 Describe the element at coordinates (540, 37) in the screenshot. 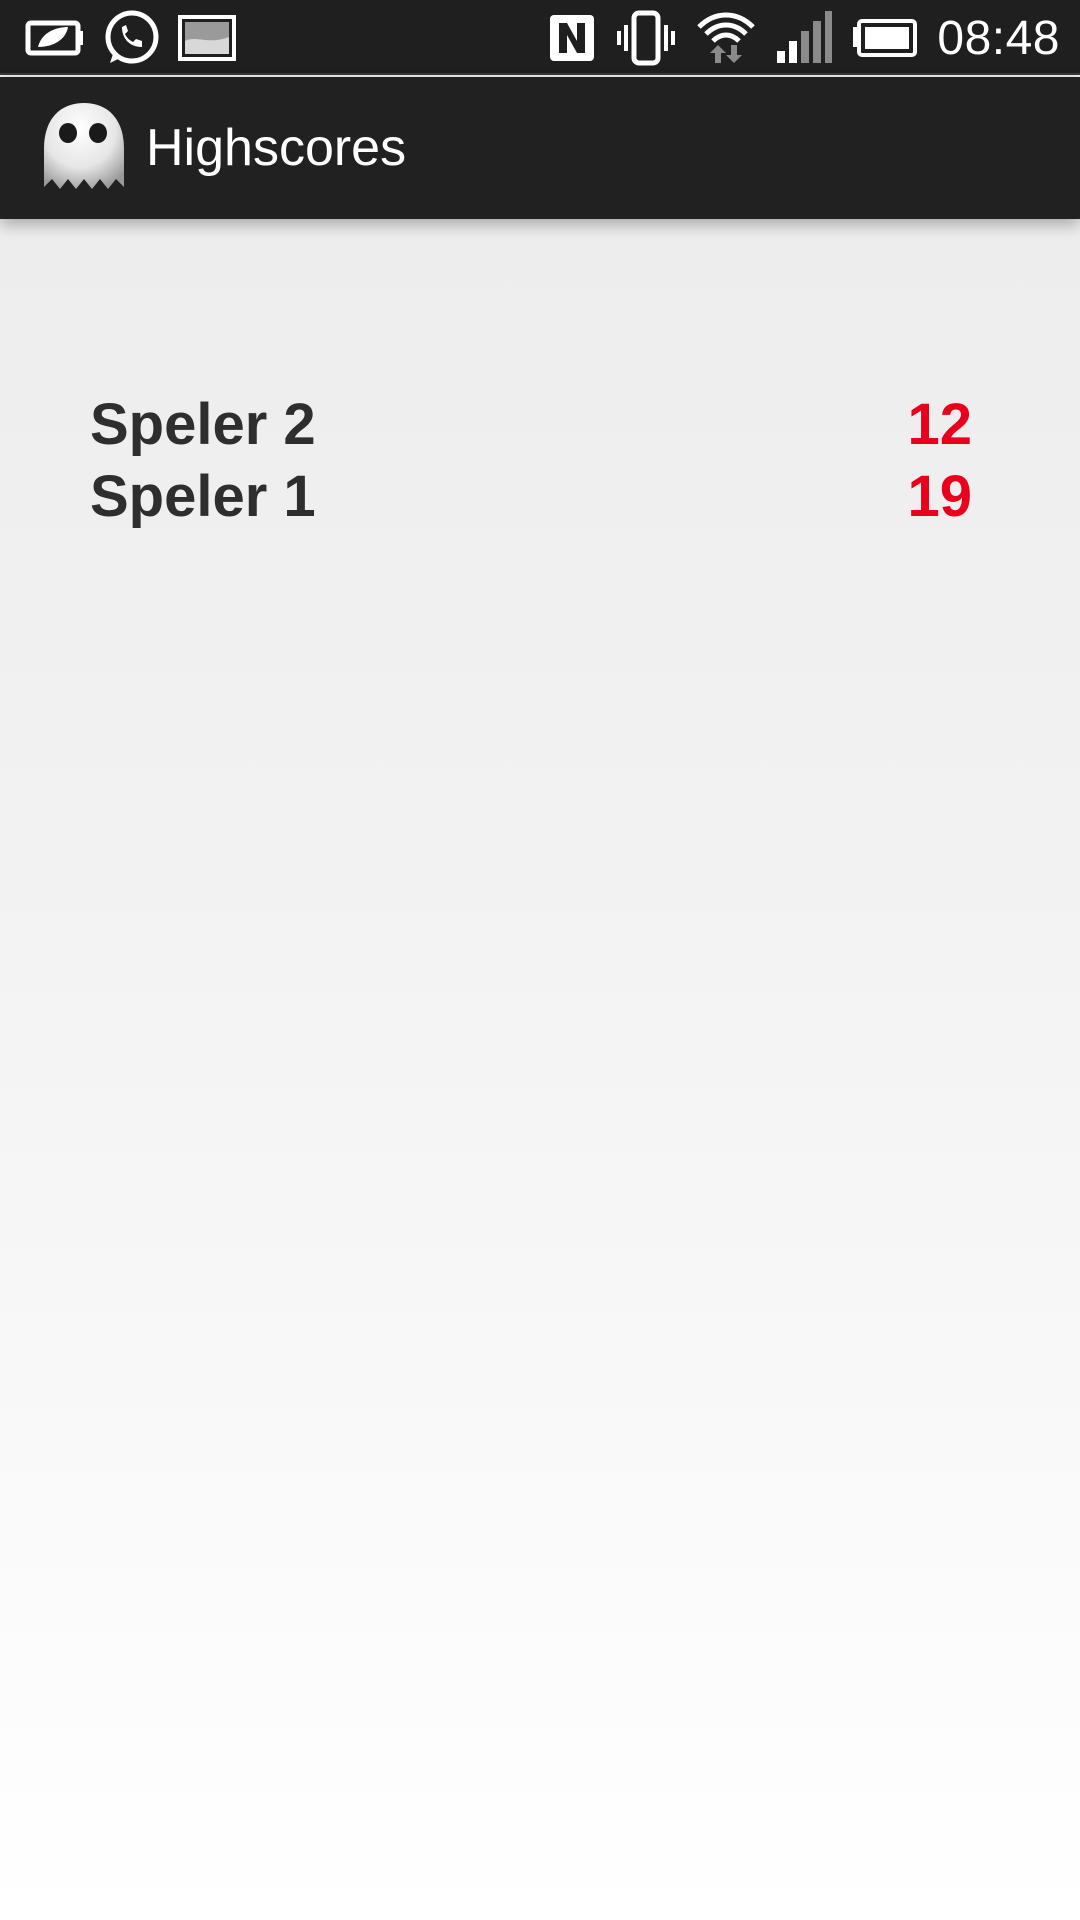

I see `status-bar: 08:48` at that location.